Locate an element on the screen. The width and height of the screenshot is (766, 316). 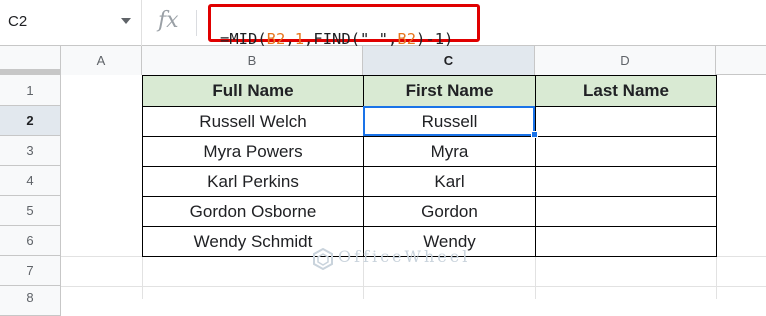
row-header-1: 1 is located at coordinates (30, 90).